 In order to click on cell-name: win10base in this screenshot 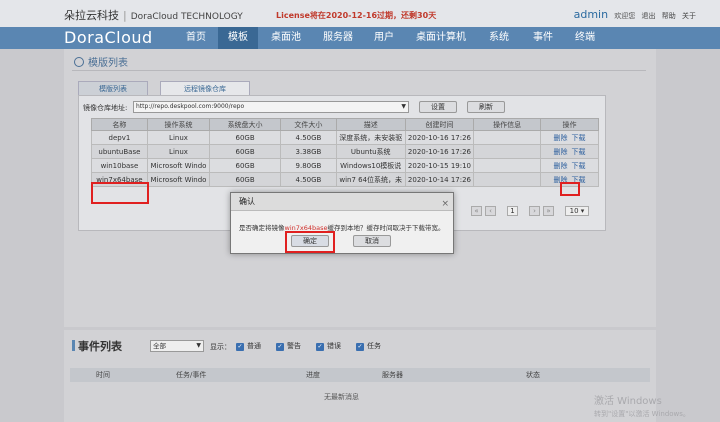, I will do `click(119, 165)`.